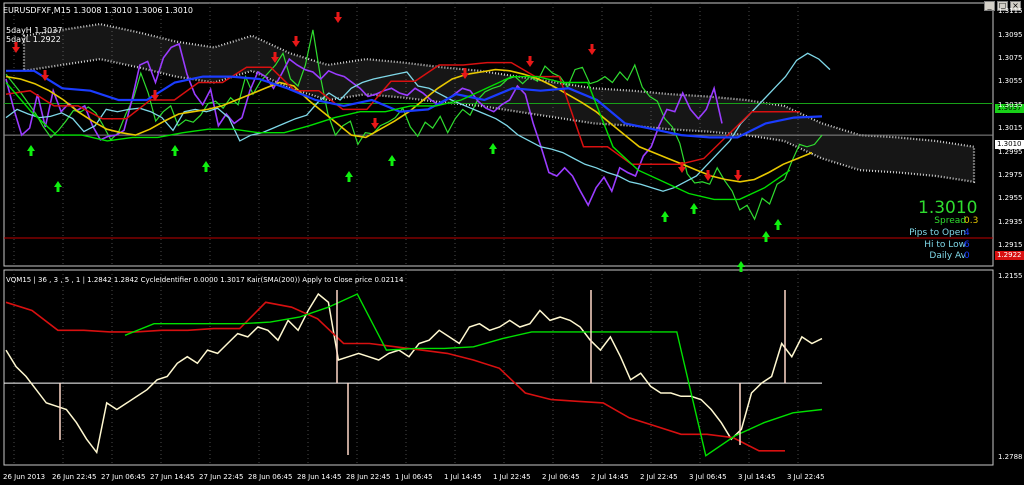 This screenshot has width=1024, height=485. Describe the element at coordinates (1010, 221) in the screenshot. I see `main-y-tick: 1.2935` at that location.